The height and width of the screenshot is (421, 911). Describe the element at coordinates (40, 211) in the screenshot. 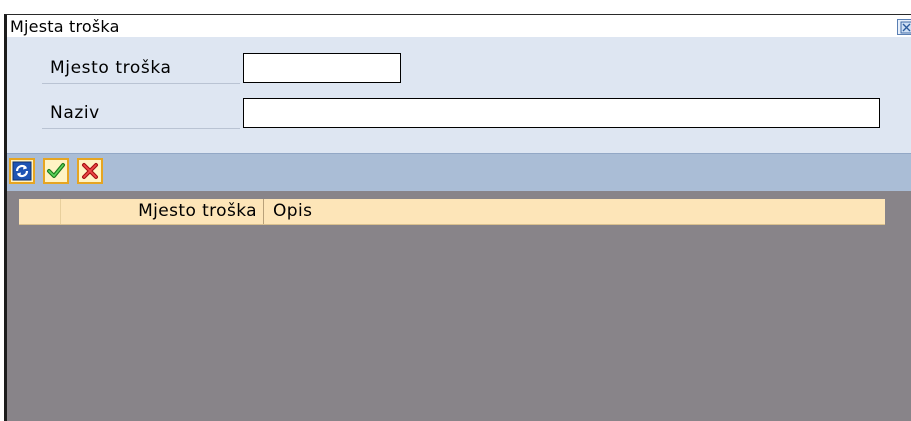

I see `row-selector-header` at that location.